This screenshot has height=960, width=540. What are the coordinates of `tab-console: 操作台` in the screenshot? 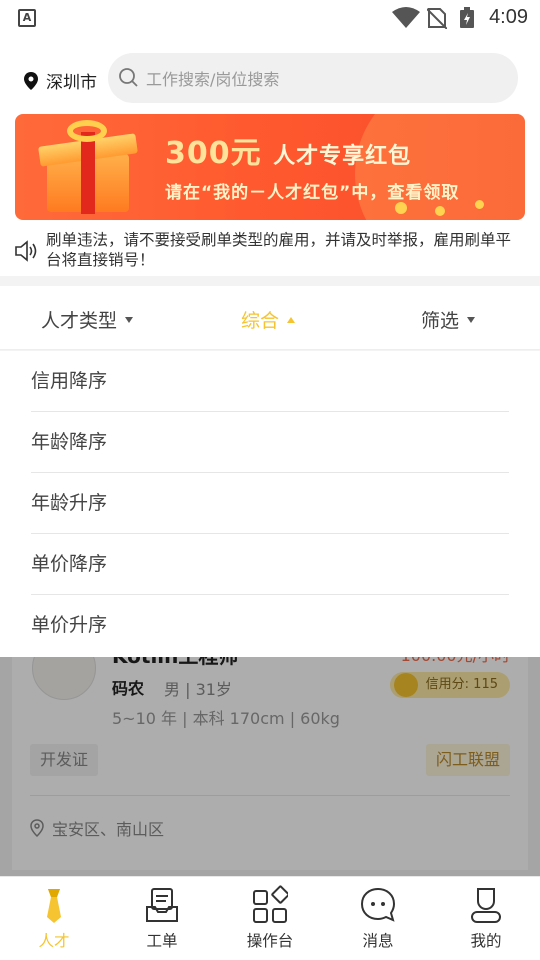 It's located at (270, 918).